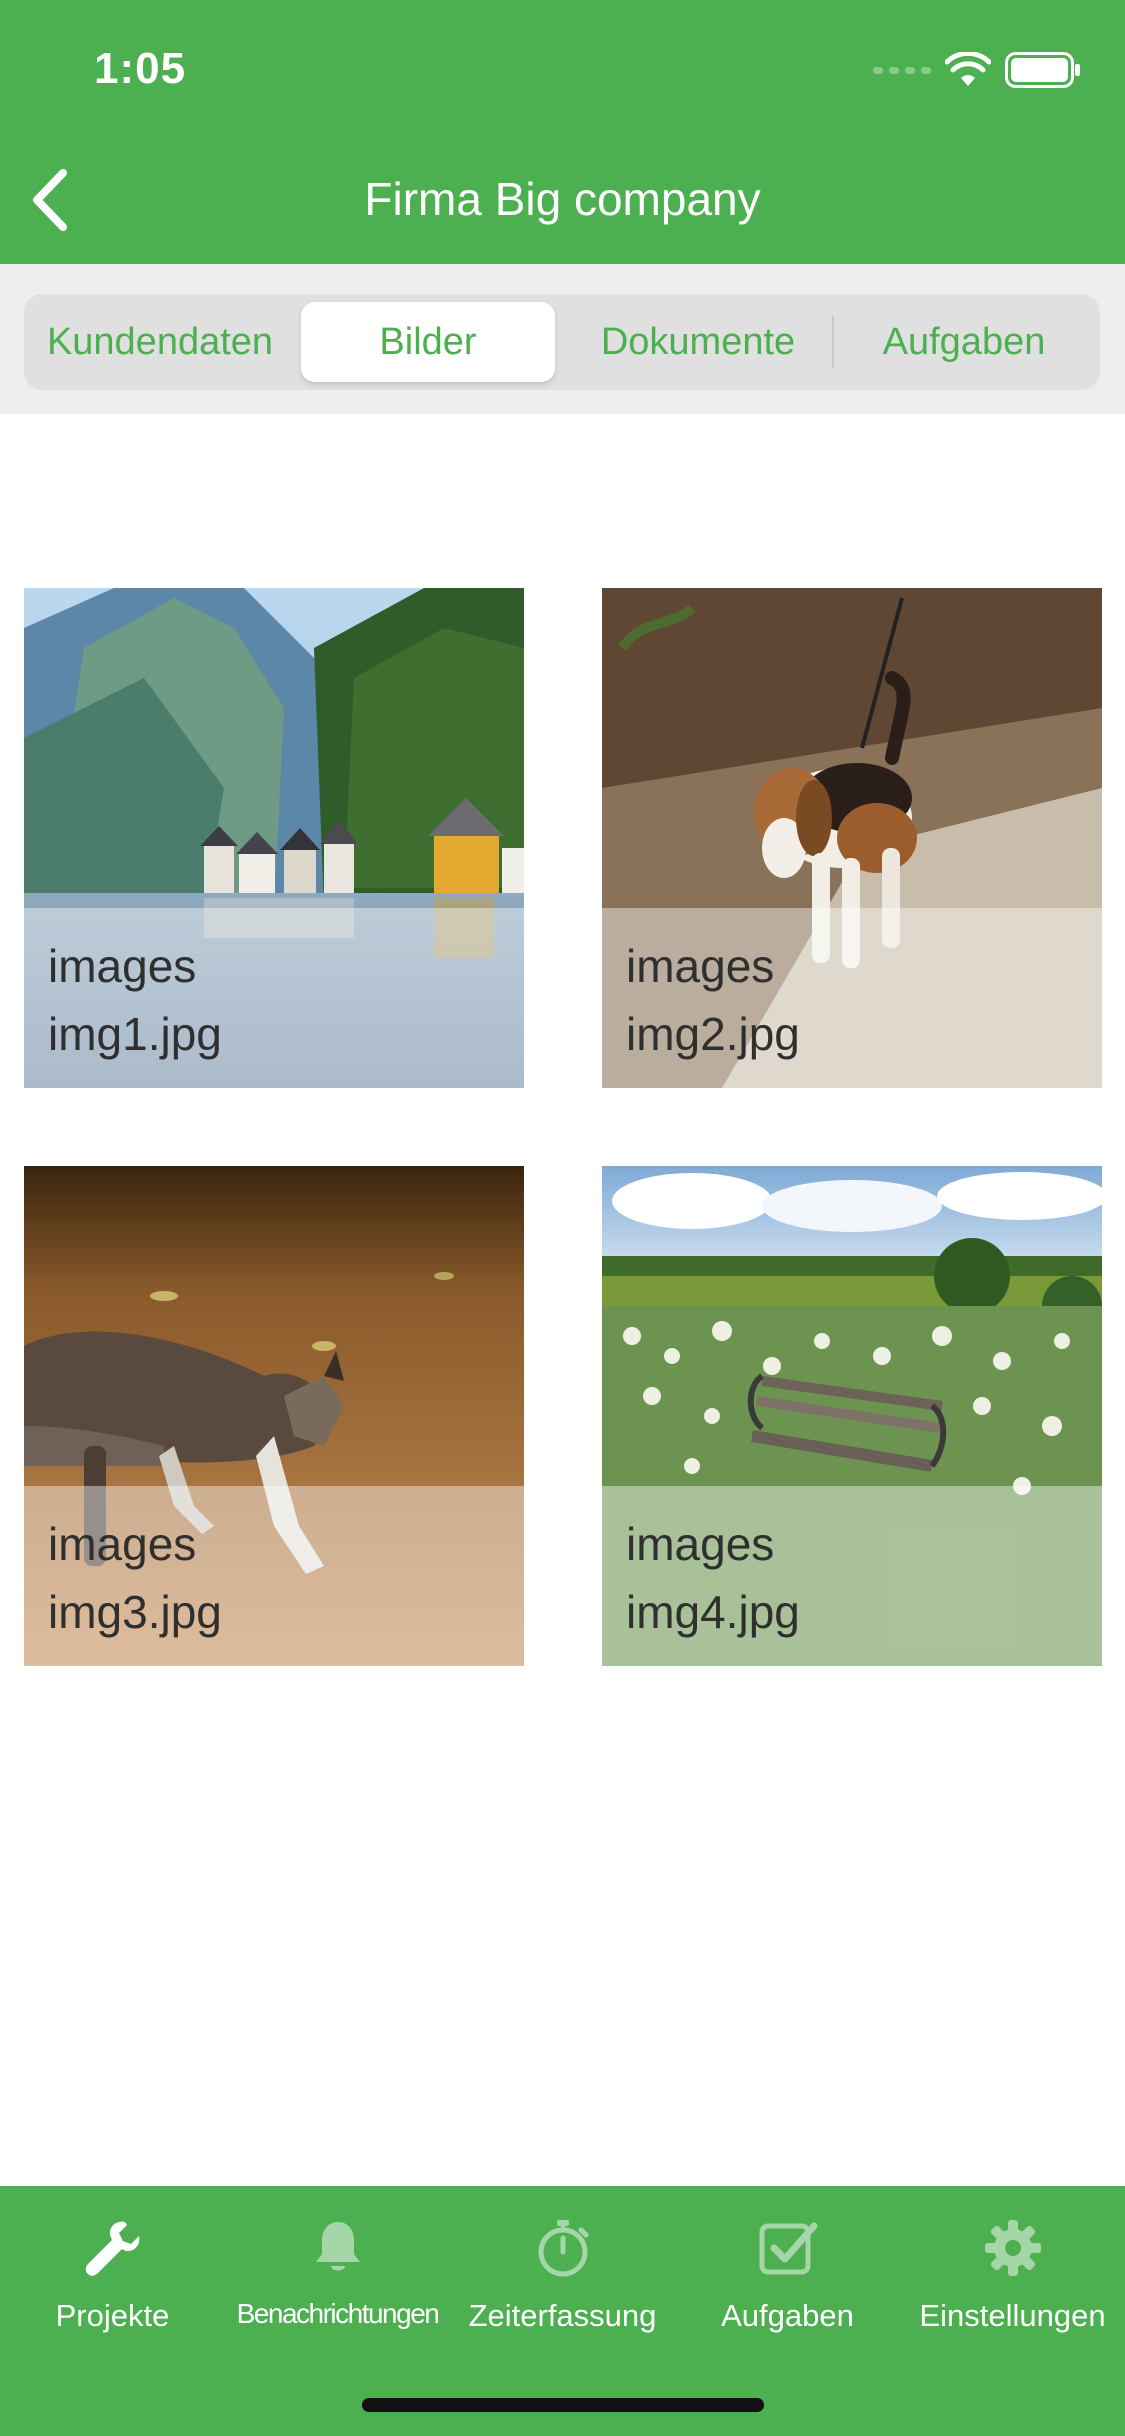  I want to click on segment-bilder: Bilder, so click(428, 342).